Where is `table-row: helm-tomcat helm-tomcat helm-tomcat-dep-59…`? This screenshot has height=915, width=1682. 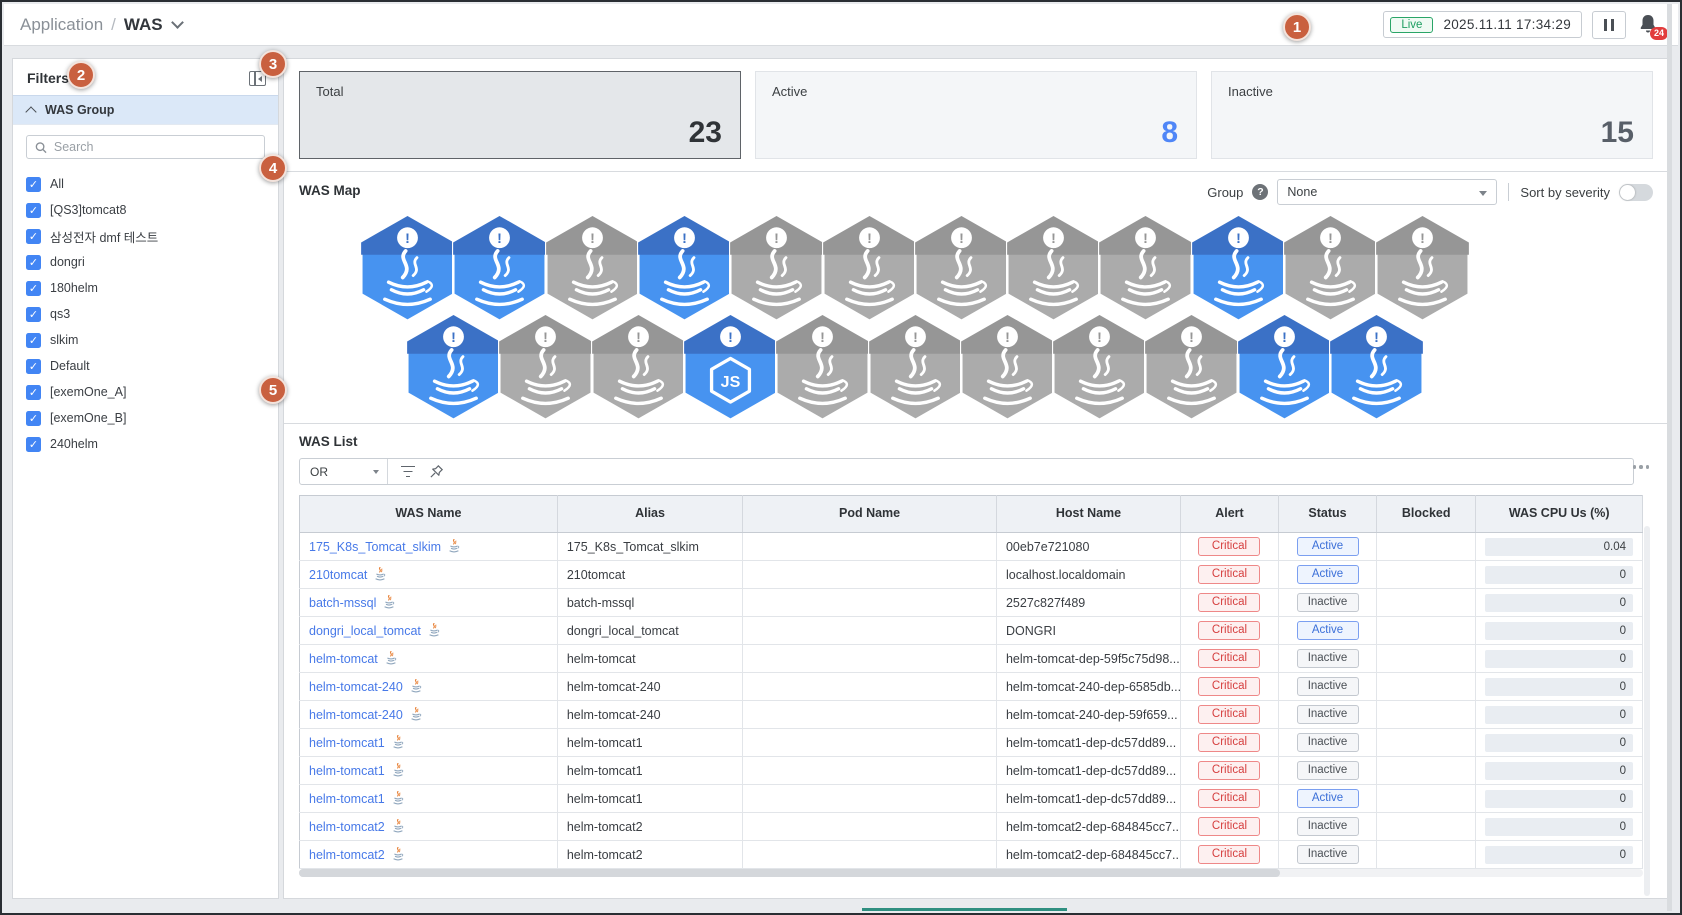 table-row: helm-tomcat helm-tomcat helm-tomcat-dep-59… is located at coordinates (971, 658).